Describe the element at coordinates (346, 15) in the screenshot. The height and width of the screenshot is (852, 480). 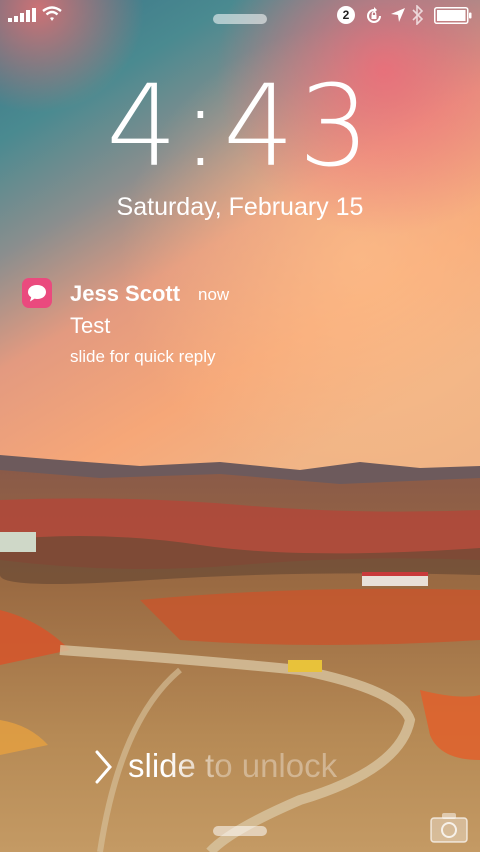
I see `notification-count-badge: 2` at that location.